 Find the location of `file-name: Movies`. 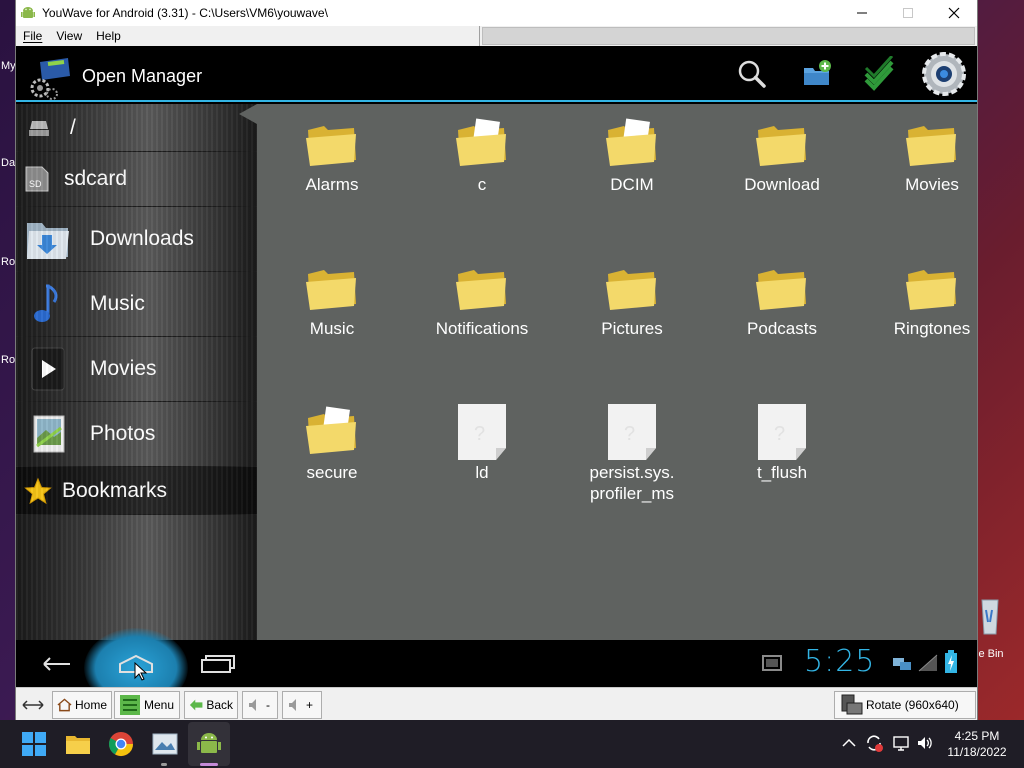

file-name: Movies is located at coordinates (932, 184).